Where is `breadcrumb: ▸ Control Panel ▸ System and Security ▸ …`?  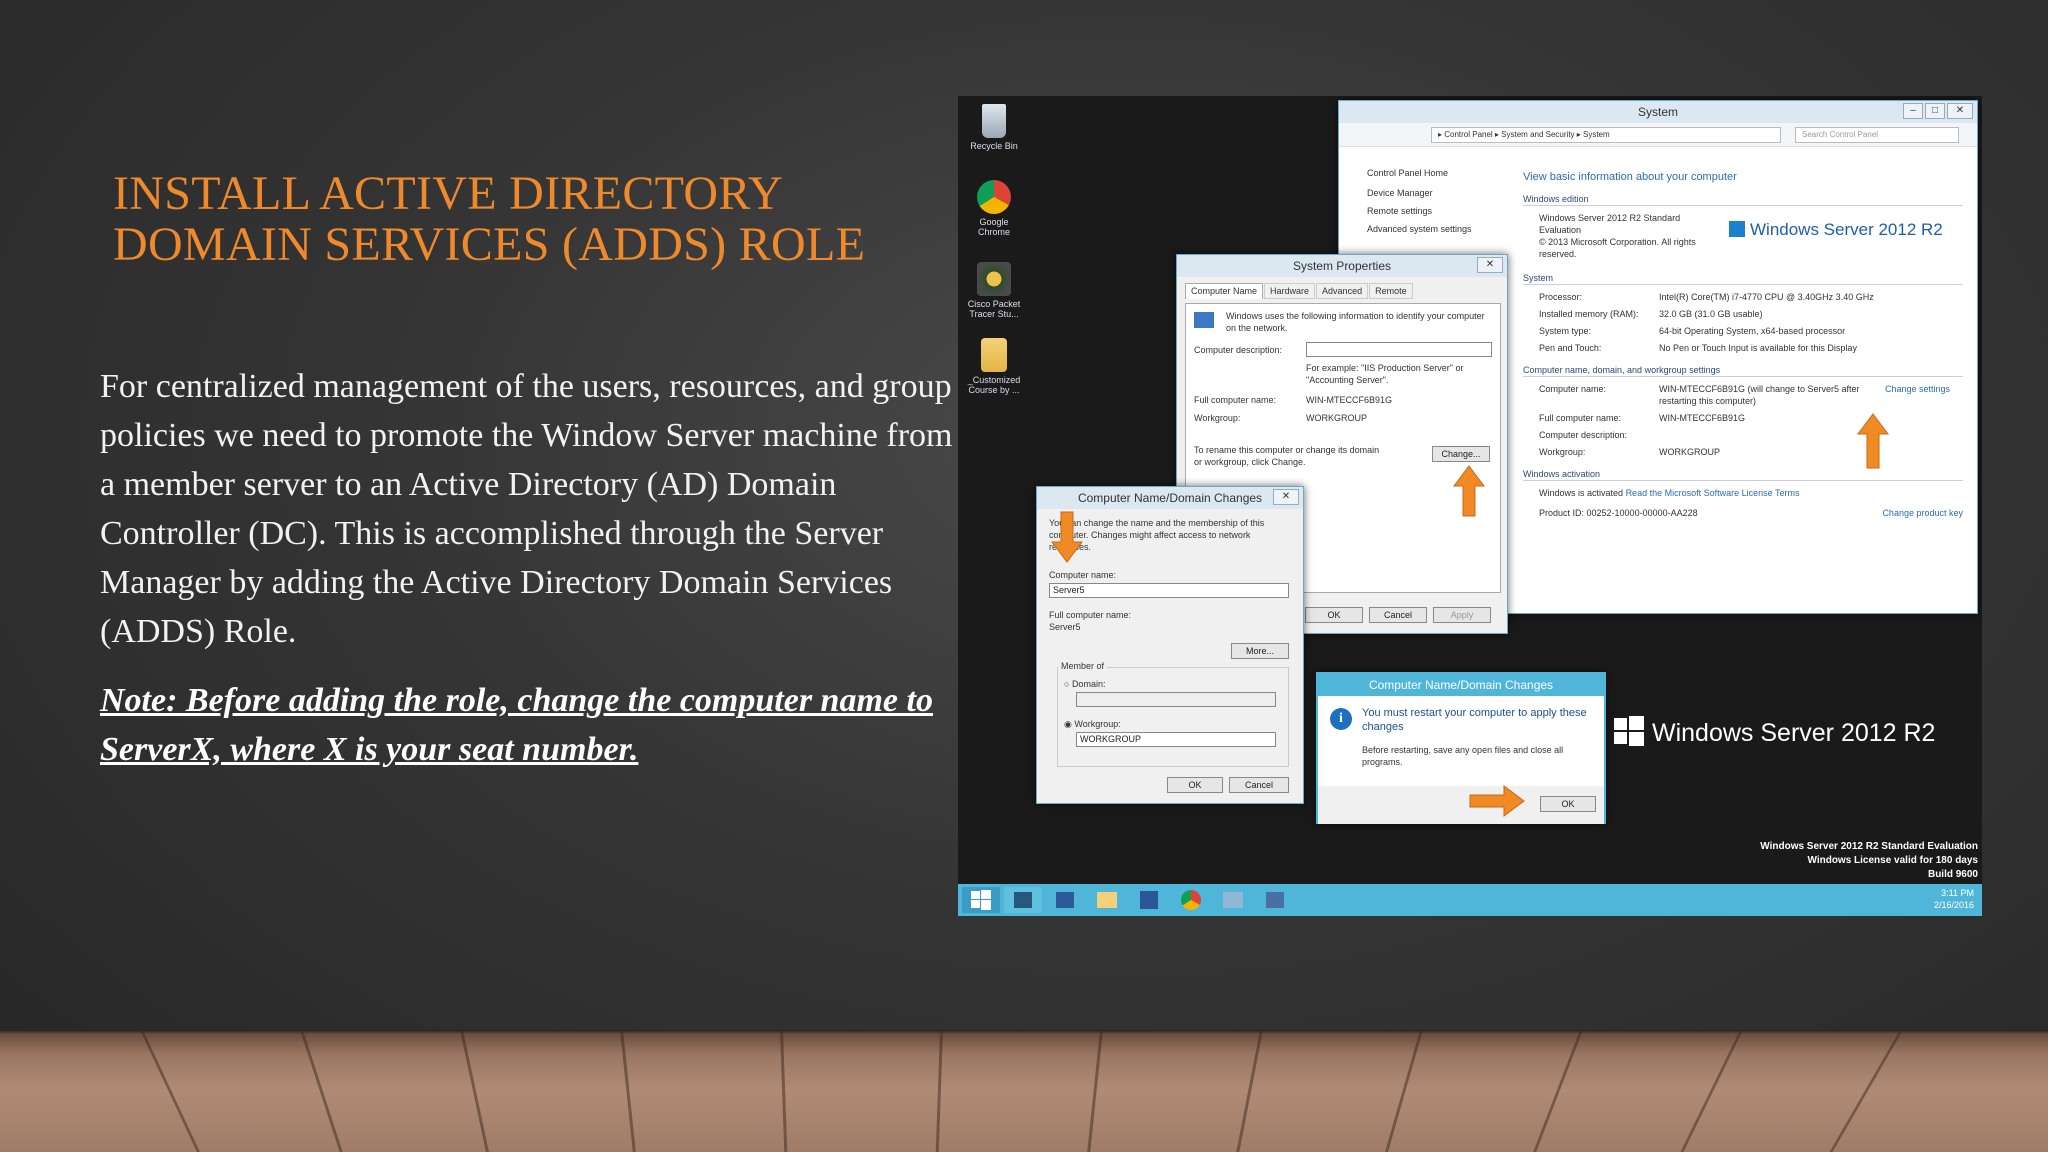
breadcrumb: ▸ Control Panel ▸ System and Security ▸ … is located at coordinates (1606, 135).